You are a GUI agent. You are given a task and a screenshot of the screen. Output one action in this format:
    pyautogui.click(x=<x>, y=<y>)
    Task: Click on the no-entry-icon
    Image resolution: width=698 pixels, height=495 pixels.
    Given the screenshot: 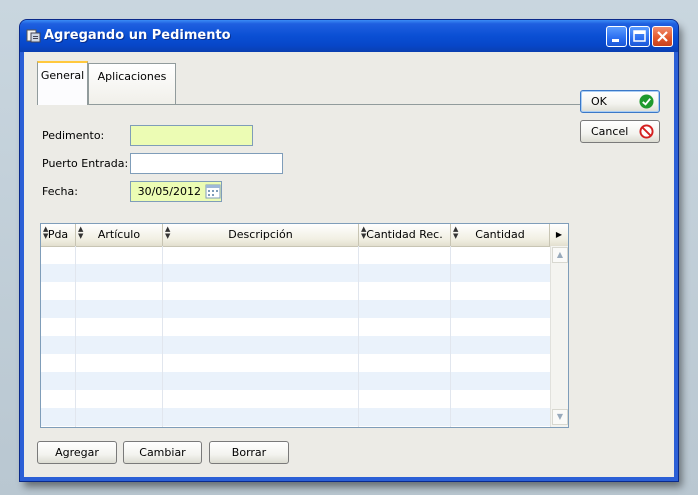 What is the action you would take?
    pyautogui.click(x=646, y=131)
    